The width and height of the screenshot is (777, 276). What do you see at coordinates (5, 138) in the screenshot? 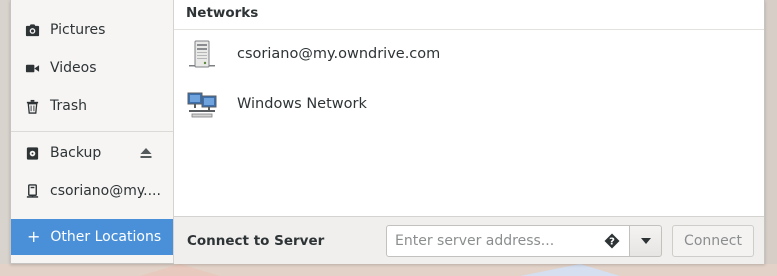
I see `desktop-background-left` at bounding box center [5, 138].